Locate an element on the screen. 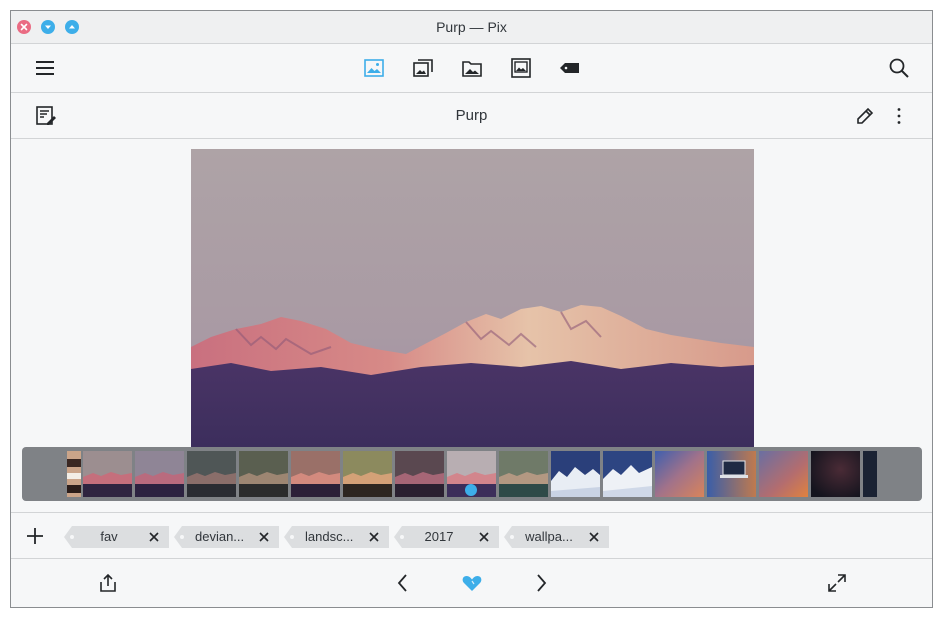 The width and height of the screenshot is (944, 619). folder-icon is located at coordinates (472, 68).